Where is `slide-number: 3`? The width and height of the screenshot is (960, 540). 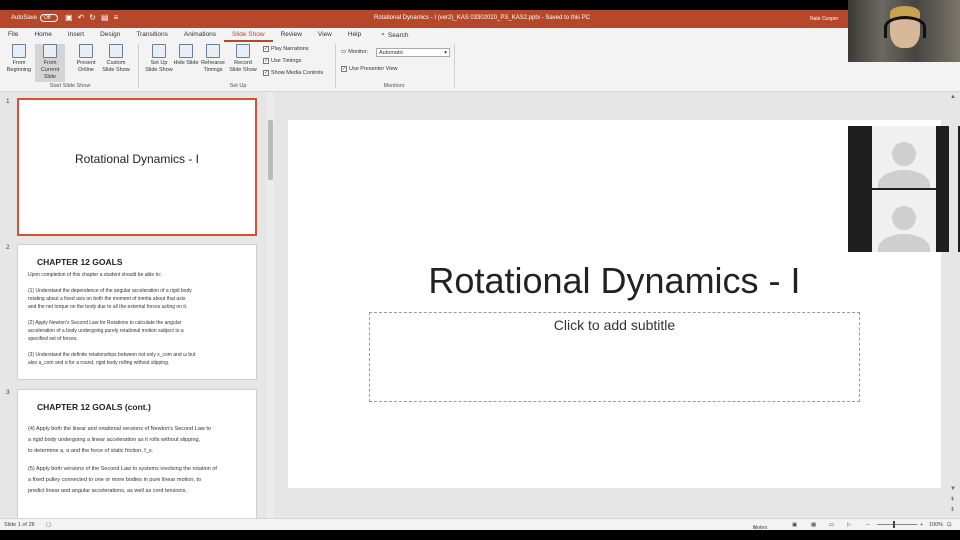 slide-number: 3 is located at coordinates (8, 392).